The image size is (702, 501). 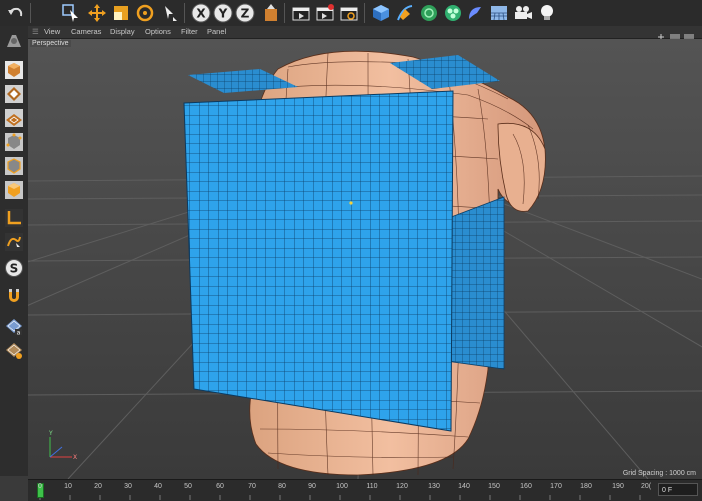 I want to click on z-axis-lock-icon: Z, so click(x=245, y=13).